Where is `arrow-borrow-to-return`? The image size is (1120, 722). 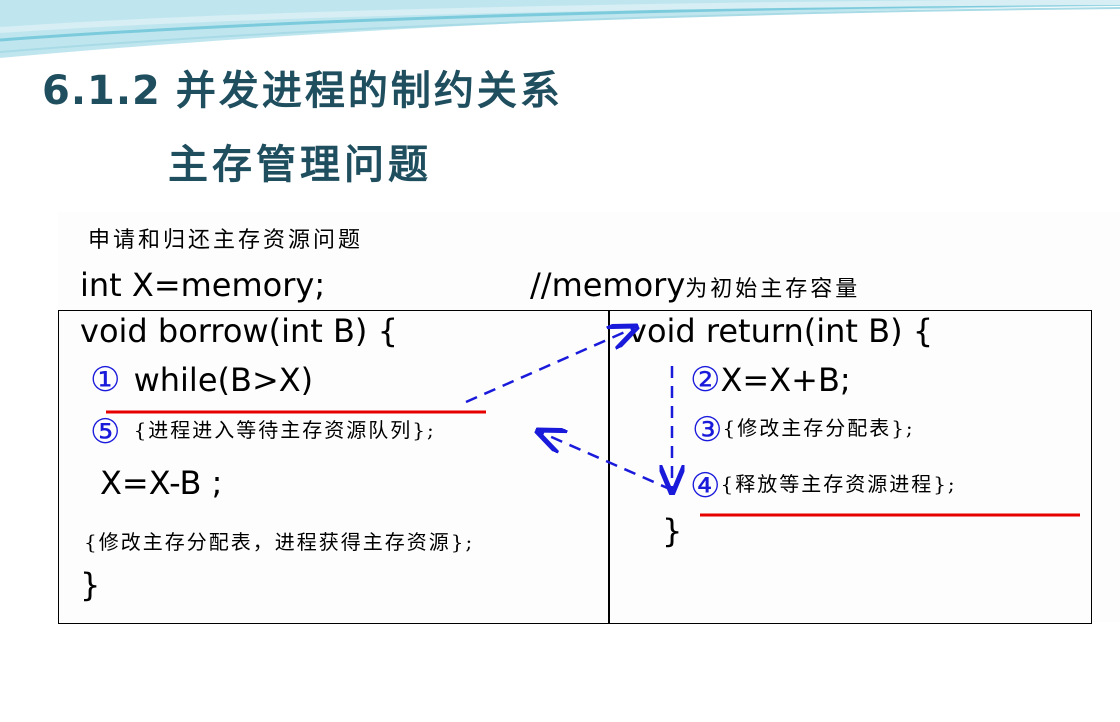 arrow-borrow-to-return is located at coordinates (549, 366).